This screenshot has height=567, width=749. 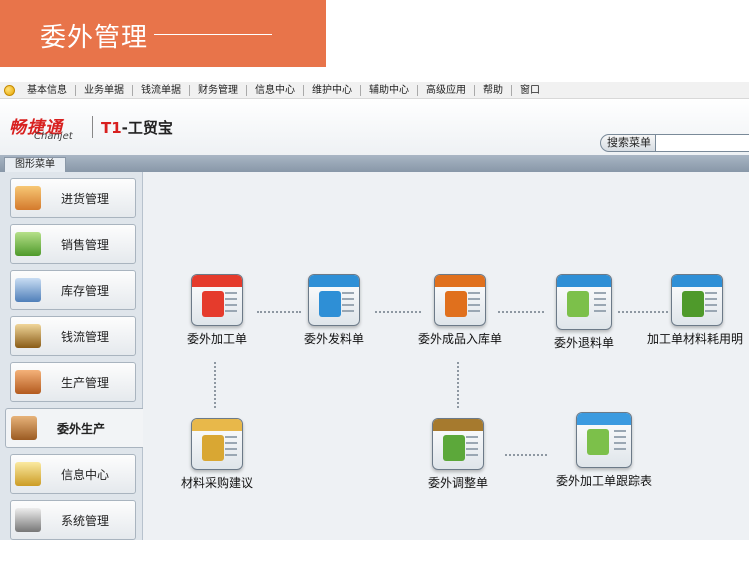 I want to click on product-name: T1-工贸宝, so click(x=137, y=127).